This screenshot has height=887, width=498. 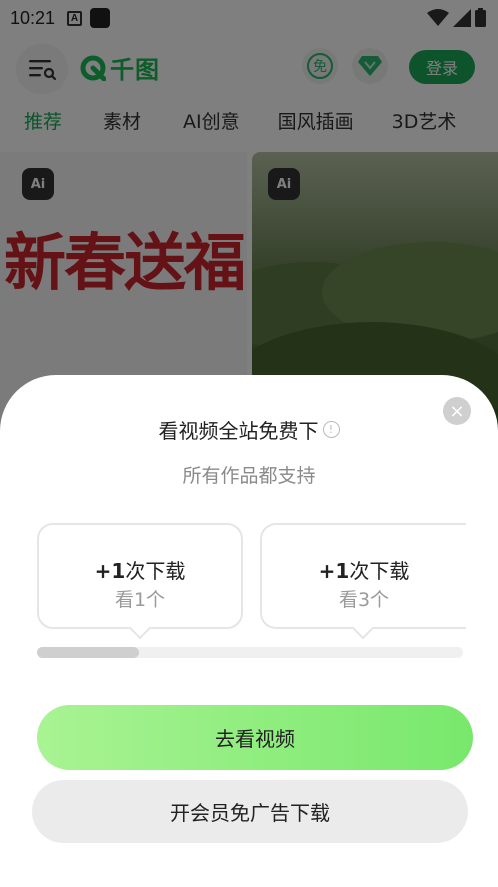 I want to click on sheet-subtitle: 所有作品都支持, so click(x=249, y=476).